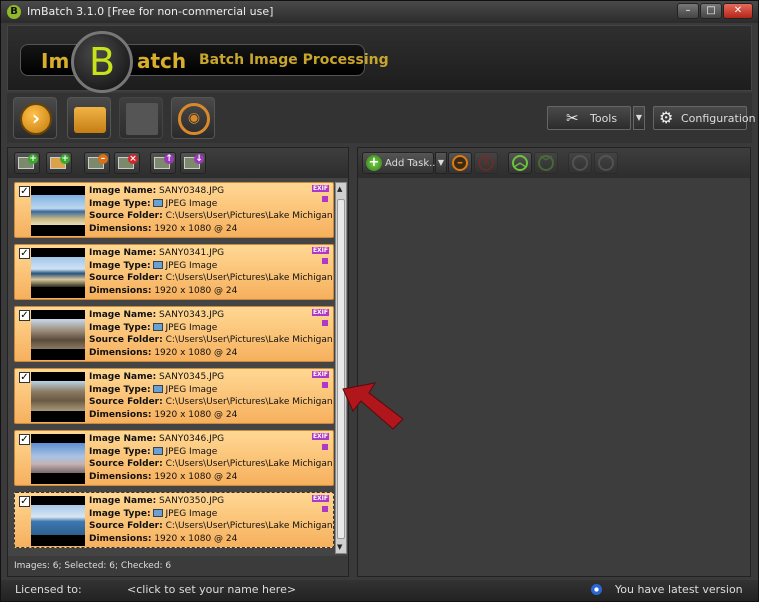 The height and width of the screenshot is (602, 759). I want to click on image-list-status: Images: 6; Selected: 6; Checked: 6, so click(178, 566).